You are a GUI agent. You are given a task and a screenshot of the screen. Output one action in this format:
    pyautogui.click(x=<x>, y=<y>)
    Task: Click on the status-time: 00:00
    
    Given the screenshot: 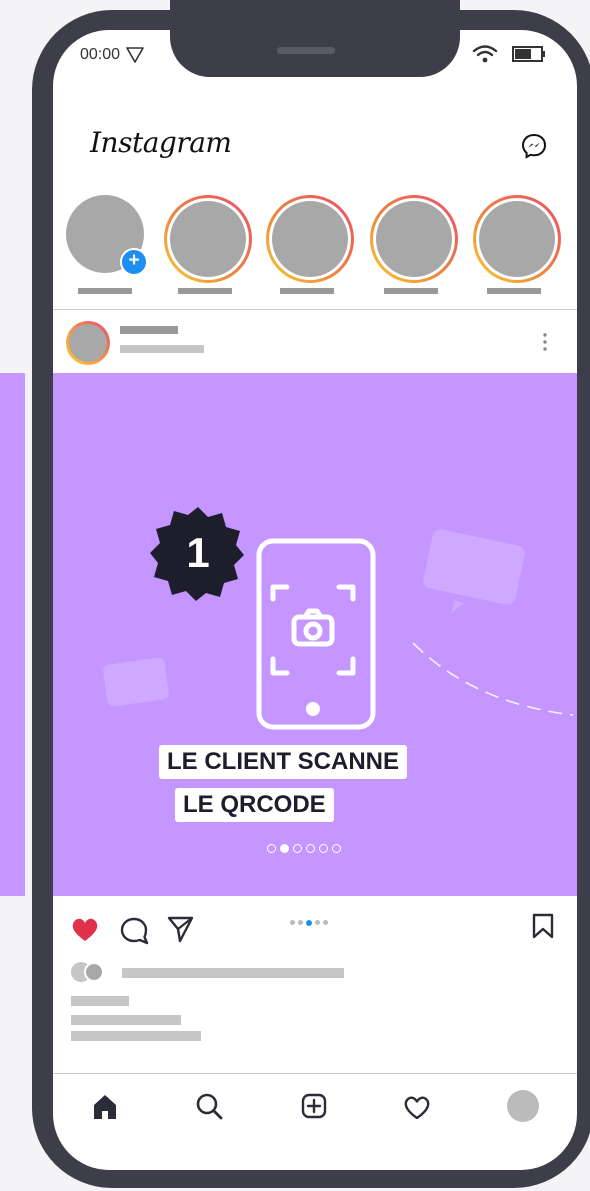 What is the action you would take?
    pyautogui.click(x=112, y=55)
    